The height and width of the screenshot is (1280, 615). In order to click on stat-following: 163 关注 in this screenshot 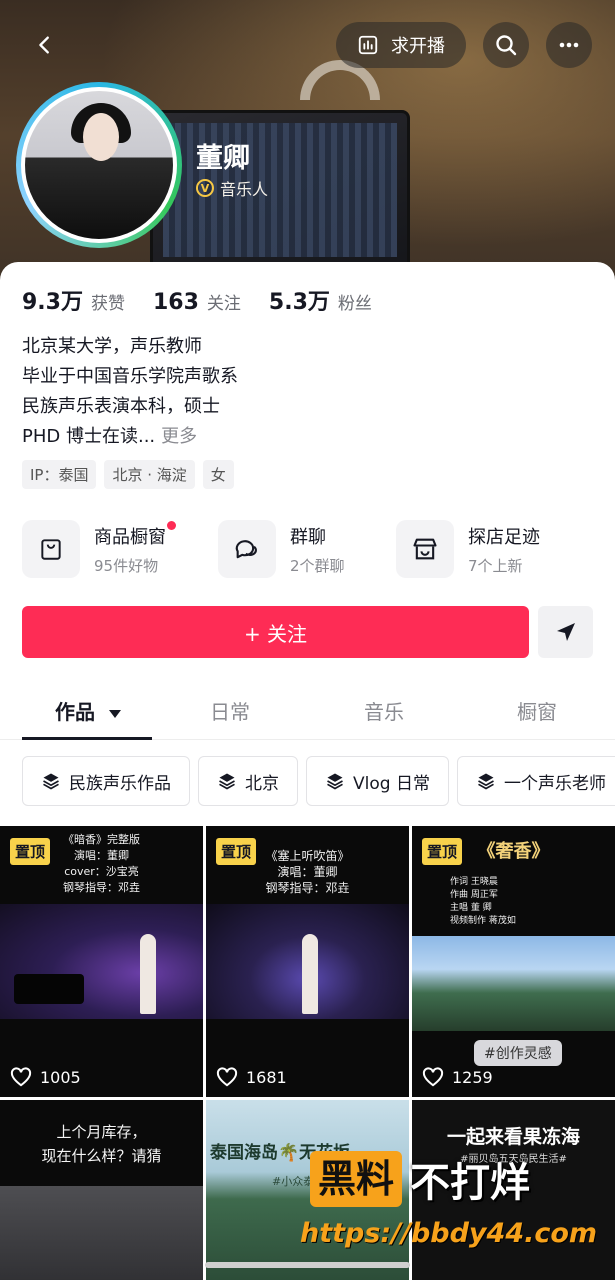, I will do `click(197, 302)`.